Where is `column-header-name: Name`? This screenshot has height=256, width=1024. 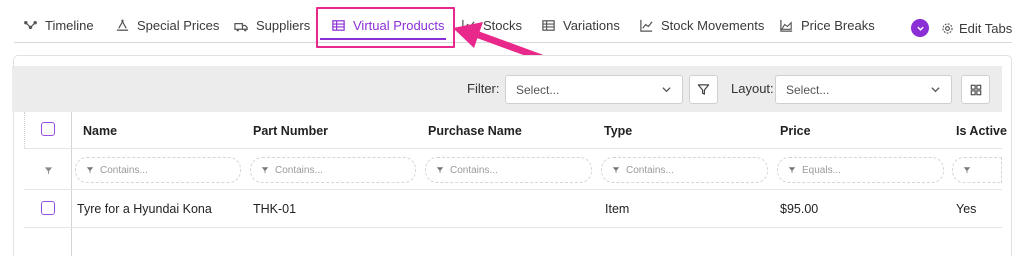
column-header-name: Name is located at coordinates (100, 131).